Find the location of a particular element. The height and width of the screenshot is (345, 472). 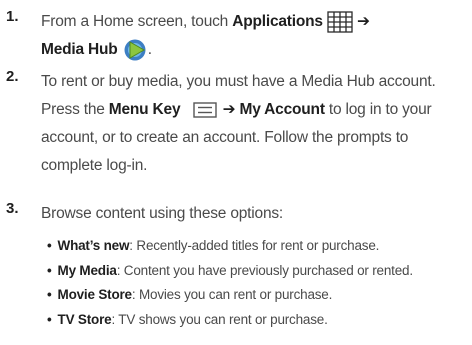

option-term: What’s new is located at coordinates (93, 245).